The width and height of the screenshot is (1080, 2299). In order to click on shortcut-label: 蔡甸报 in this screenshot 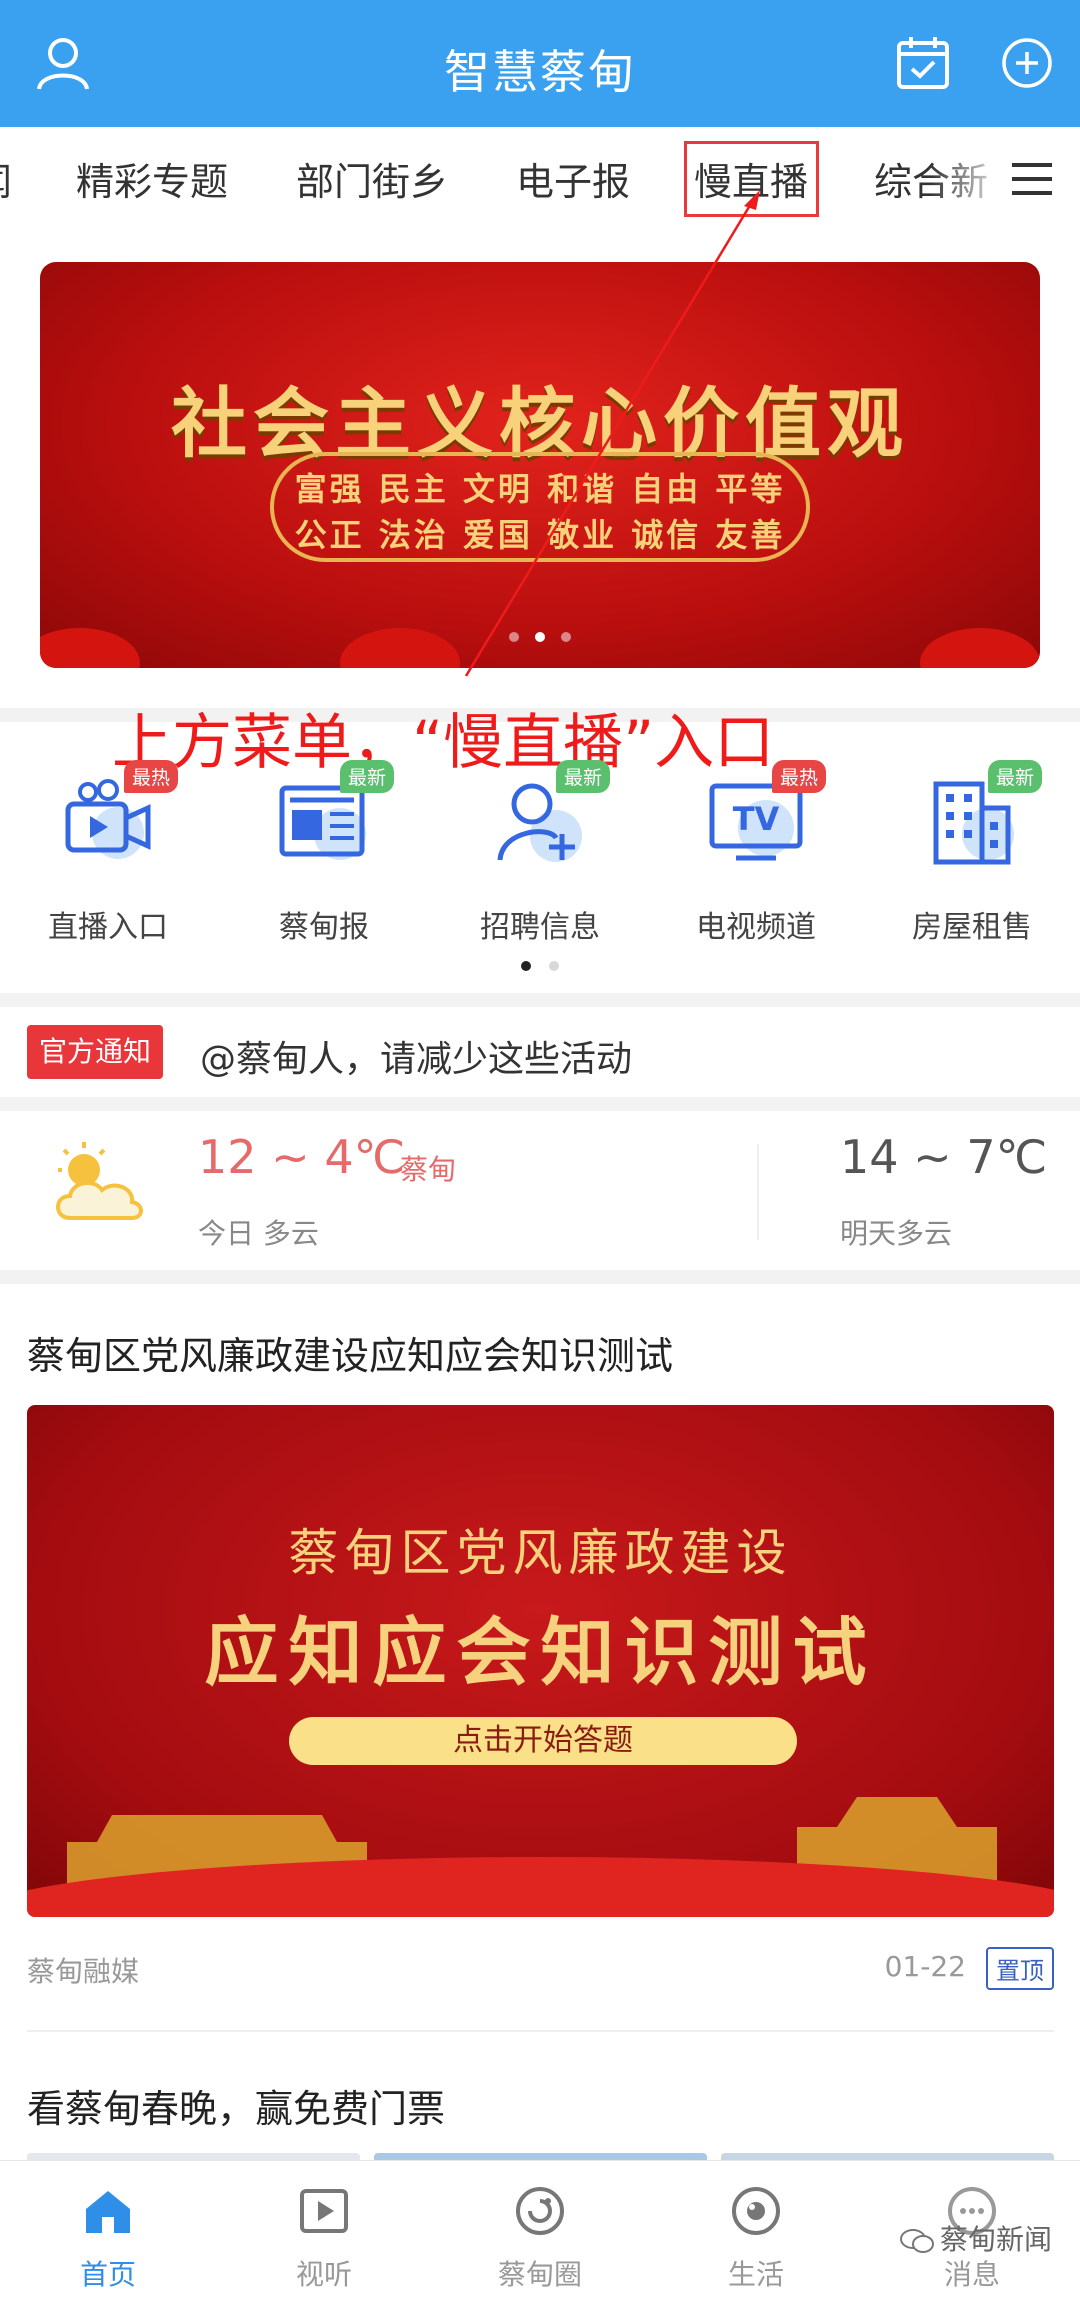, I will do `click(324, 927)`.